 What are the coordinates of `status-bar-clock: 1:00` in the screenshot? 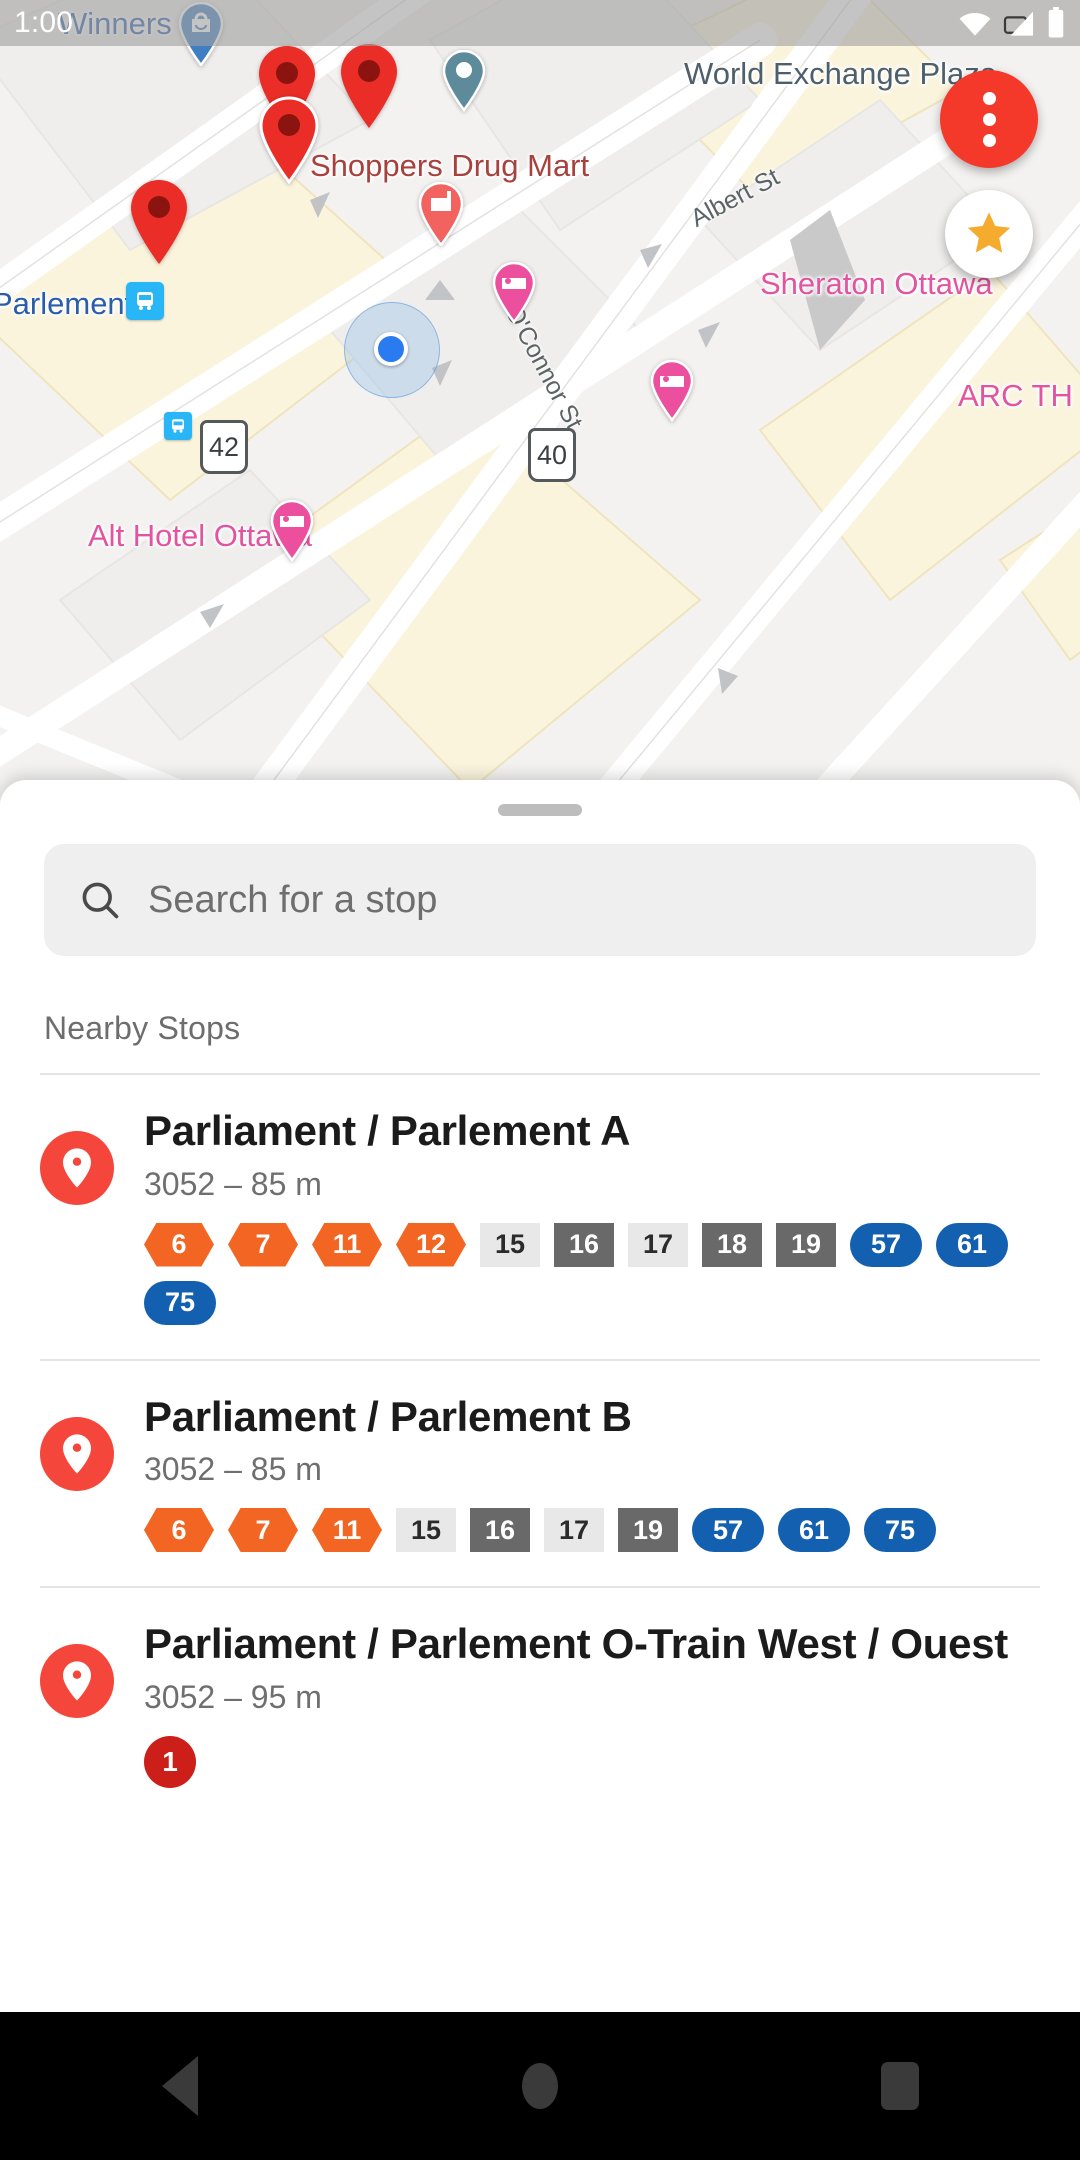 It's located at (44, 22).